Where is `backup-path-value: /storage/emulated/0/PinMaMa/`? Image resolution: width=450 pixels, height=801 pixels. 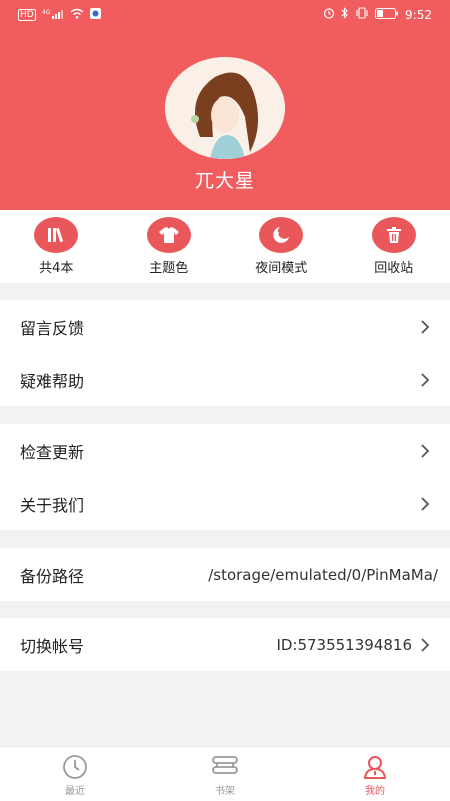 backup-path-value: /storage/emulated/0/PinMaMa/ is located at coordinates (323, 575).